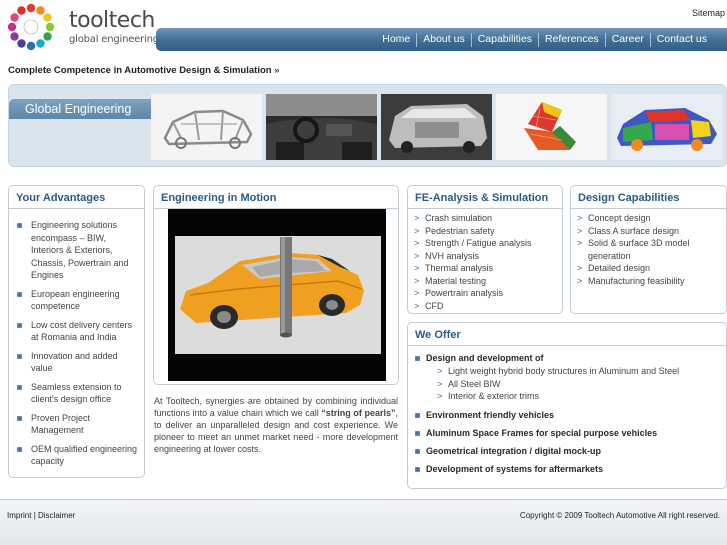 The image size is (727, 545). I want to click on imprint-link: Imprint, so click(19, 515).